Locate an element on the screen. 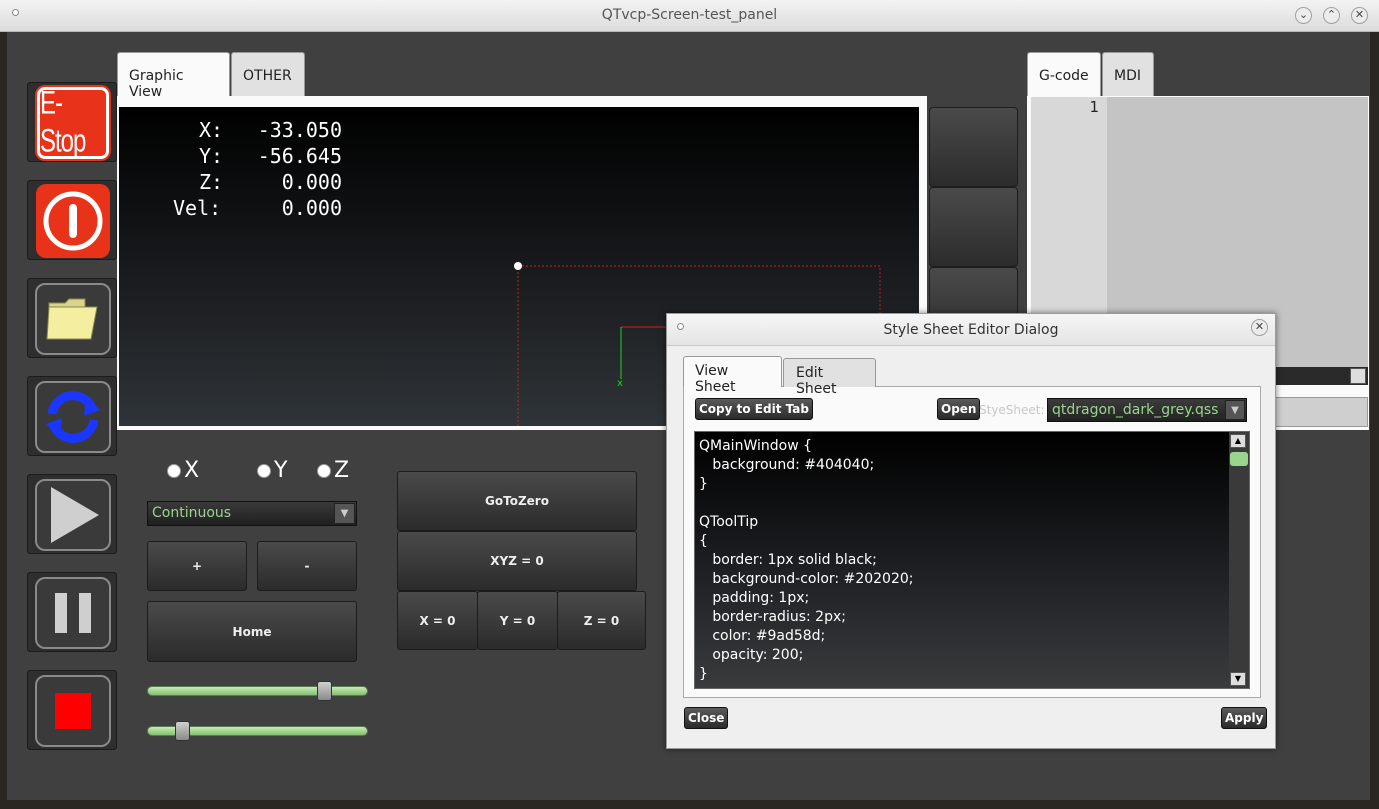  tab-gcode: G-code is located at coordinates (1064, 74).